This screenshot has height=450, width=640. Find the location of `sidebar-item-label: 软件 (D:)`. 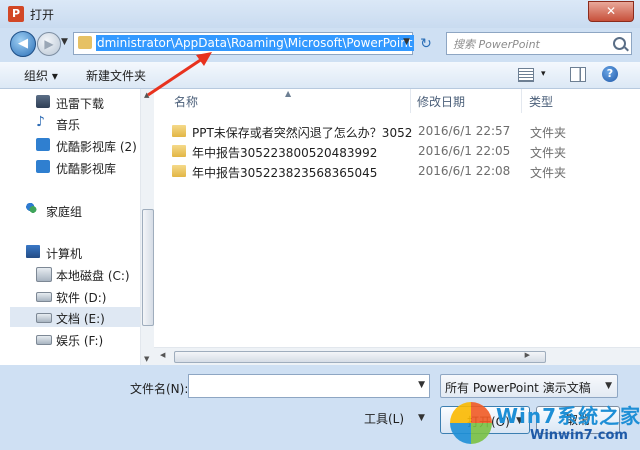

sidebar-item-label: 软件 (D:) is located at coordinates (81, 298).